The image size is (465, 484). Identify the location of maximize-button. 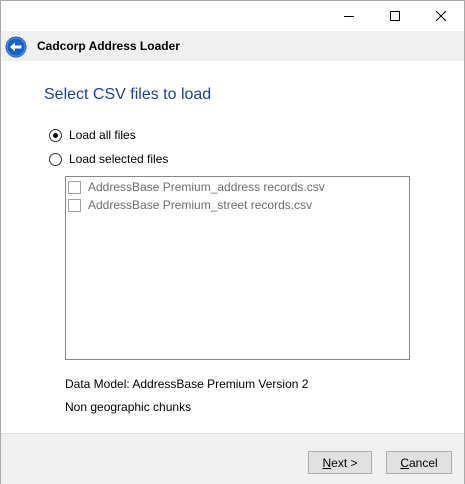
(395, 16).